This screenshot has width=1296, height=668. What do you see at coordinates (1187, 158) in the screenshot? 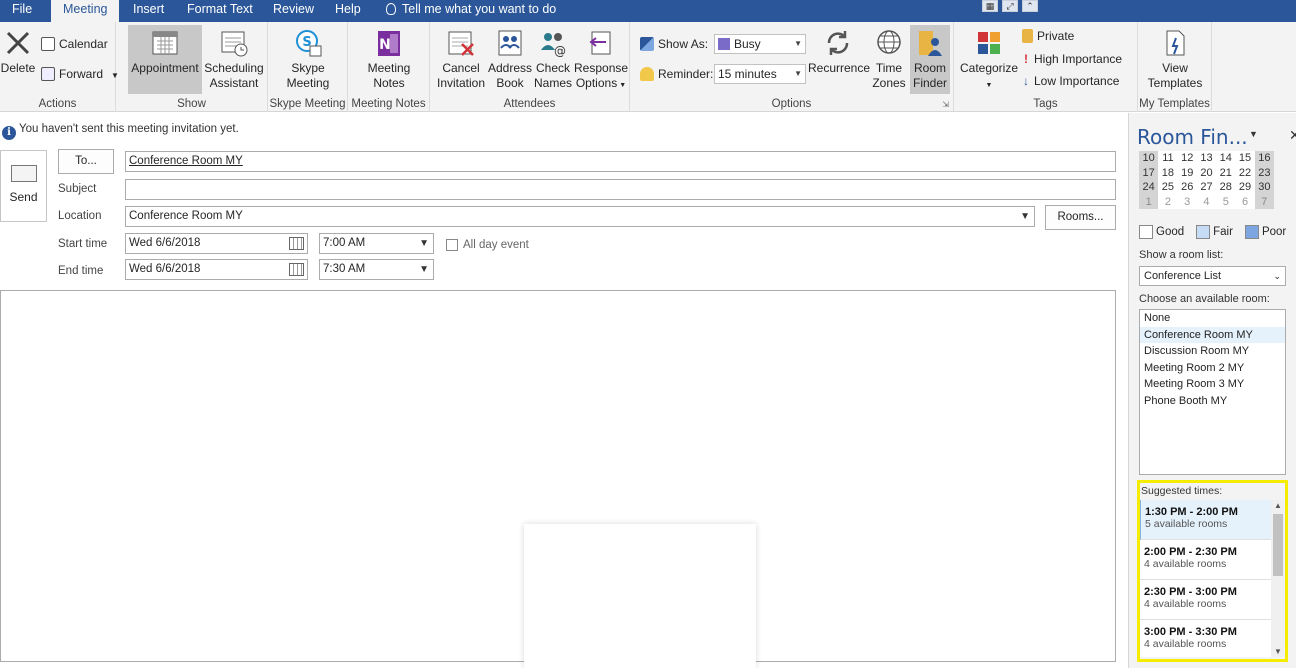
I see `calendar-day: 12` at bounding box center [1187, 158].